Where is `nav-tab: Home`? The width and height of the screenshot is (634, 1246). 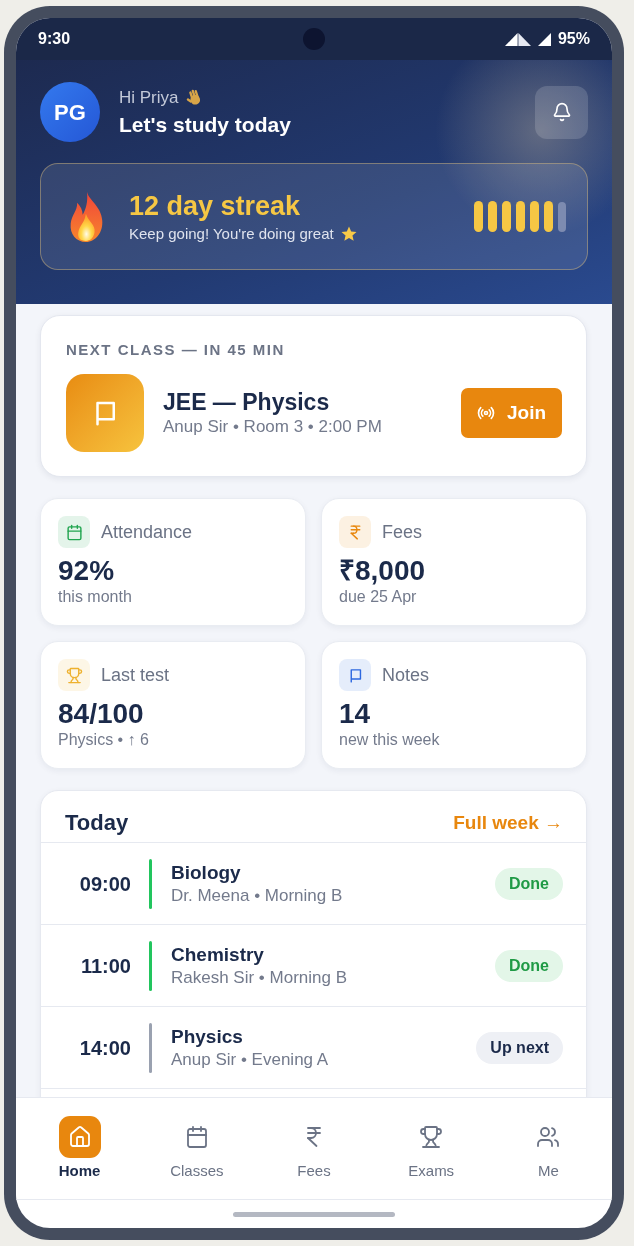
nav-tab: Home is located at coordinates (80, 1150).